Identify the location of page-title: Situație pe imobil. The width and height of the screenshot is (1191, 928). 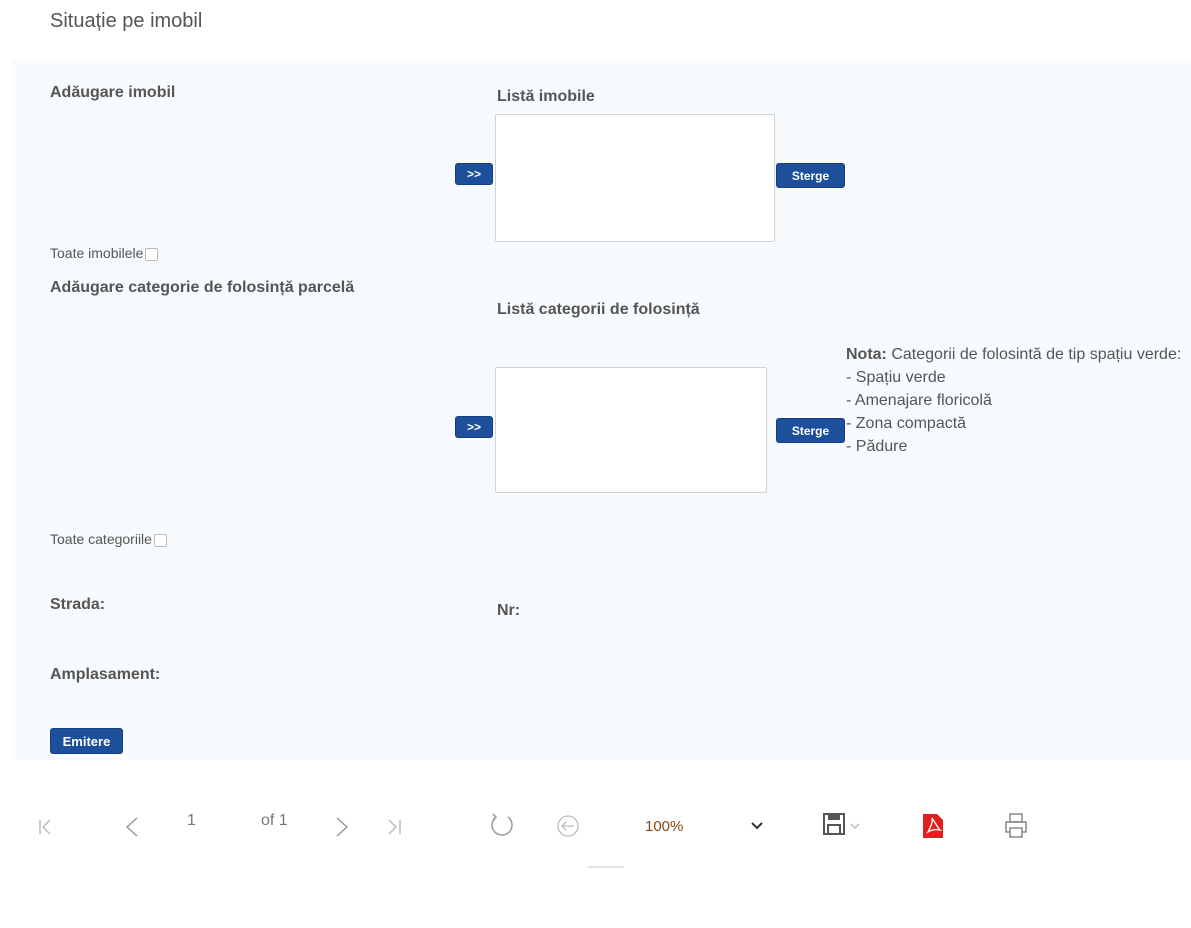
(126, 21).